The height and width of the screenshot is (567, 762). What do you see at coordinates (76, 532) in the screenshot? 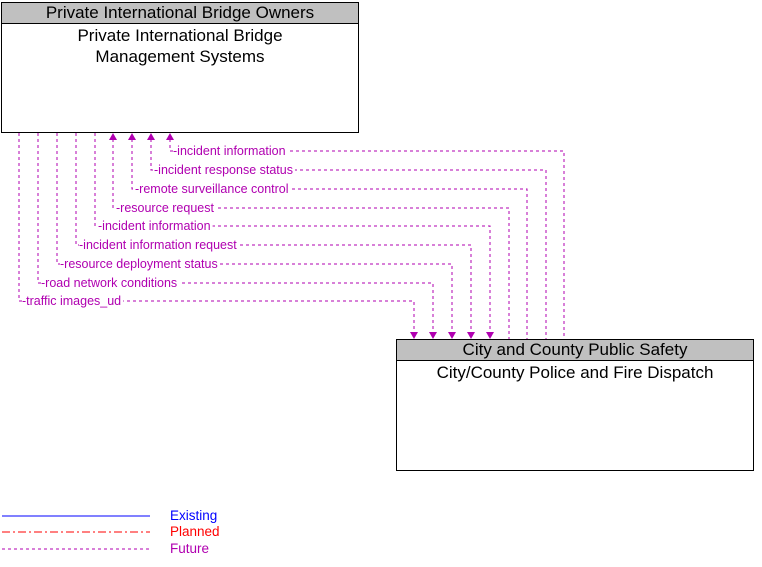
I see `legend-lines` at bounding box center [76, 532].